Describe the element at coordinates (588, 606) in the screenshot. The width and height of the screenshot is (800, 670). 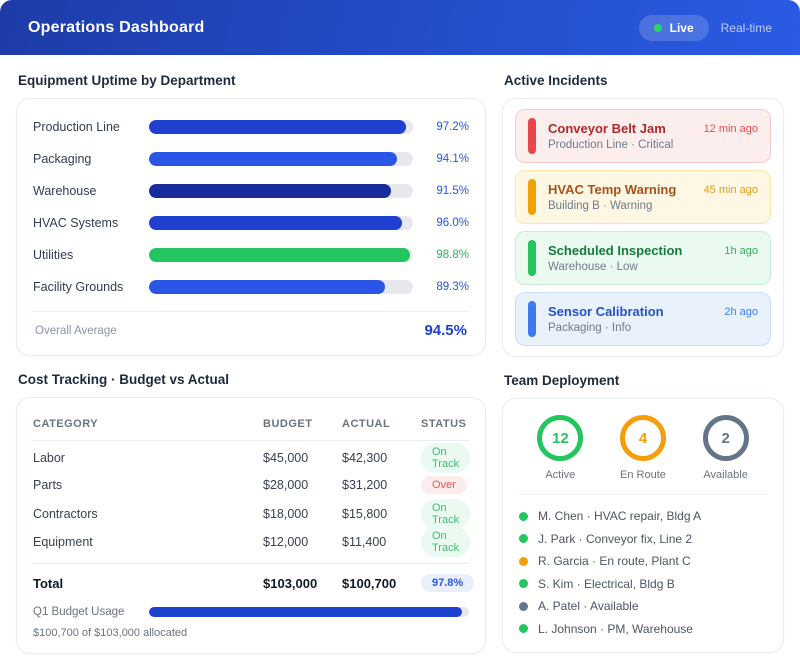
I see `member-text: A. Patel · Available` at that location.